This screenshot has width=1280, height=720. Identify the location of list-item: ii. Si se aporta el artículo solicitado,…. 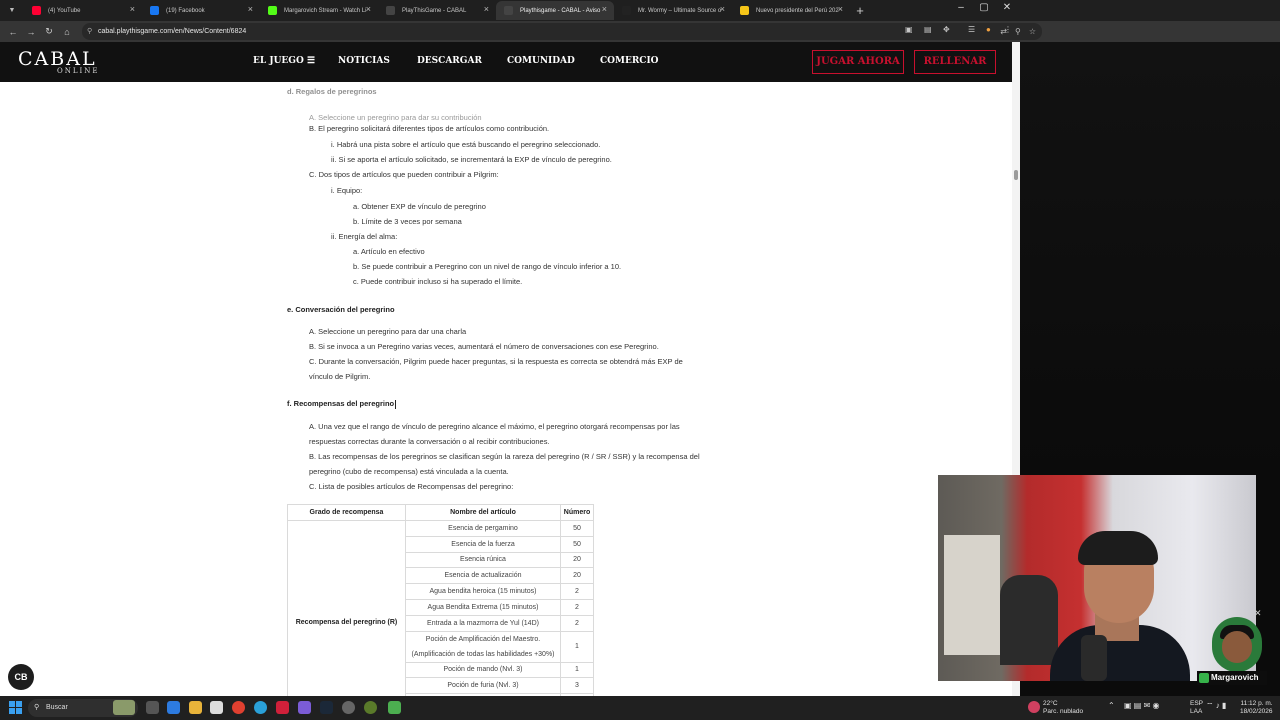
(471, 159).